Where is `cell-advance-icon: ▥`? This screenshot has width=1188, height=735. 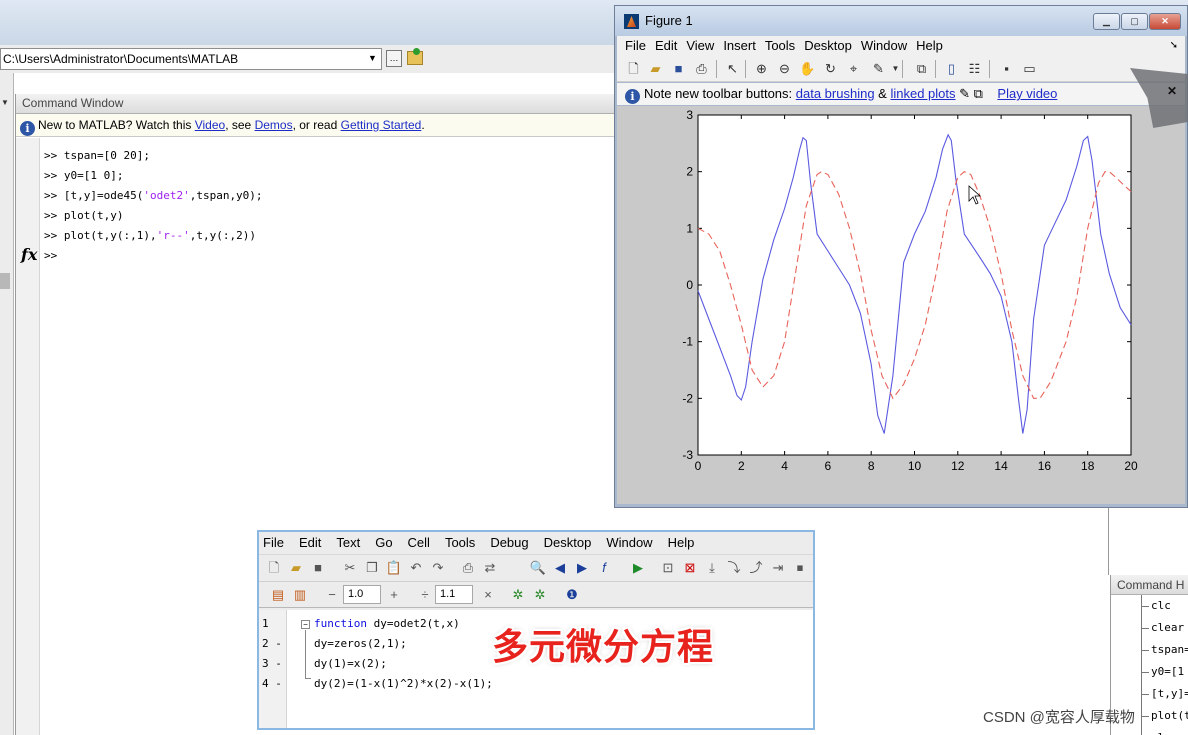 cell-advance-icon: ▥ is located at coordinates (300, 595).